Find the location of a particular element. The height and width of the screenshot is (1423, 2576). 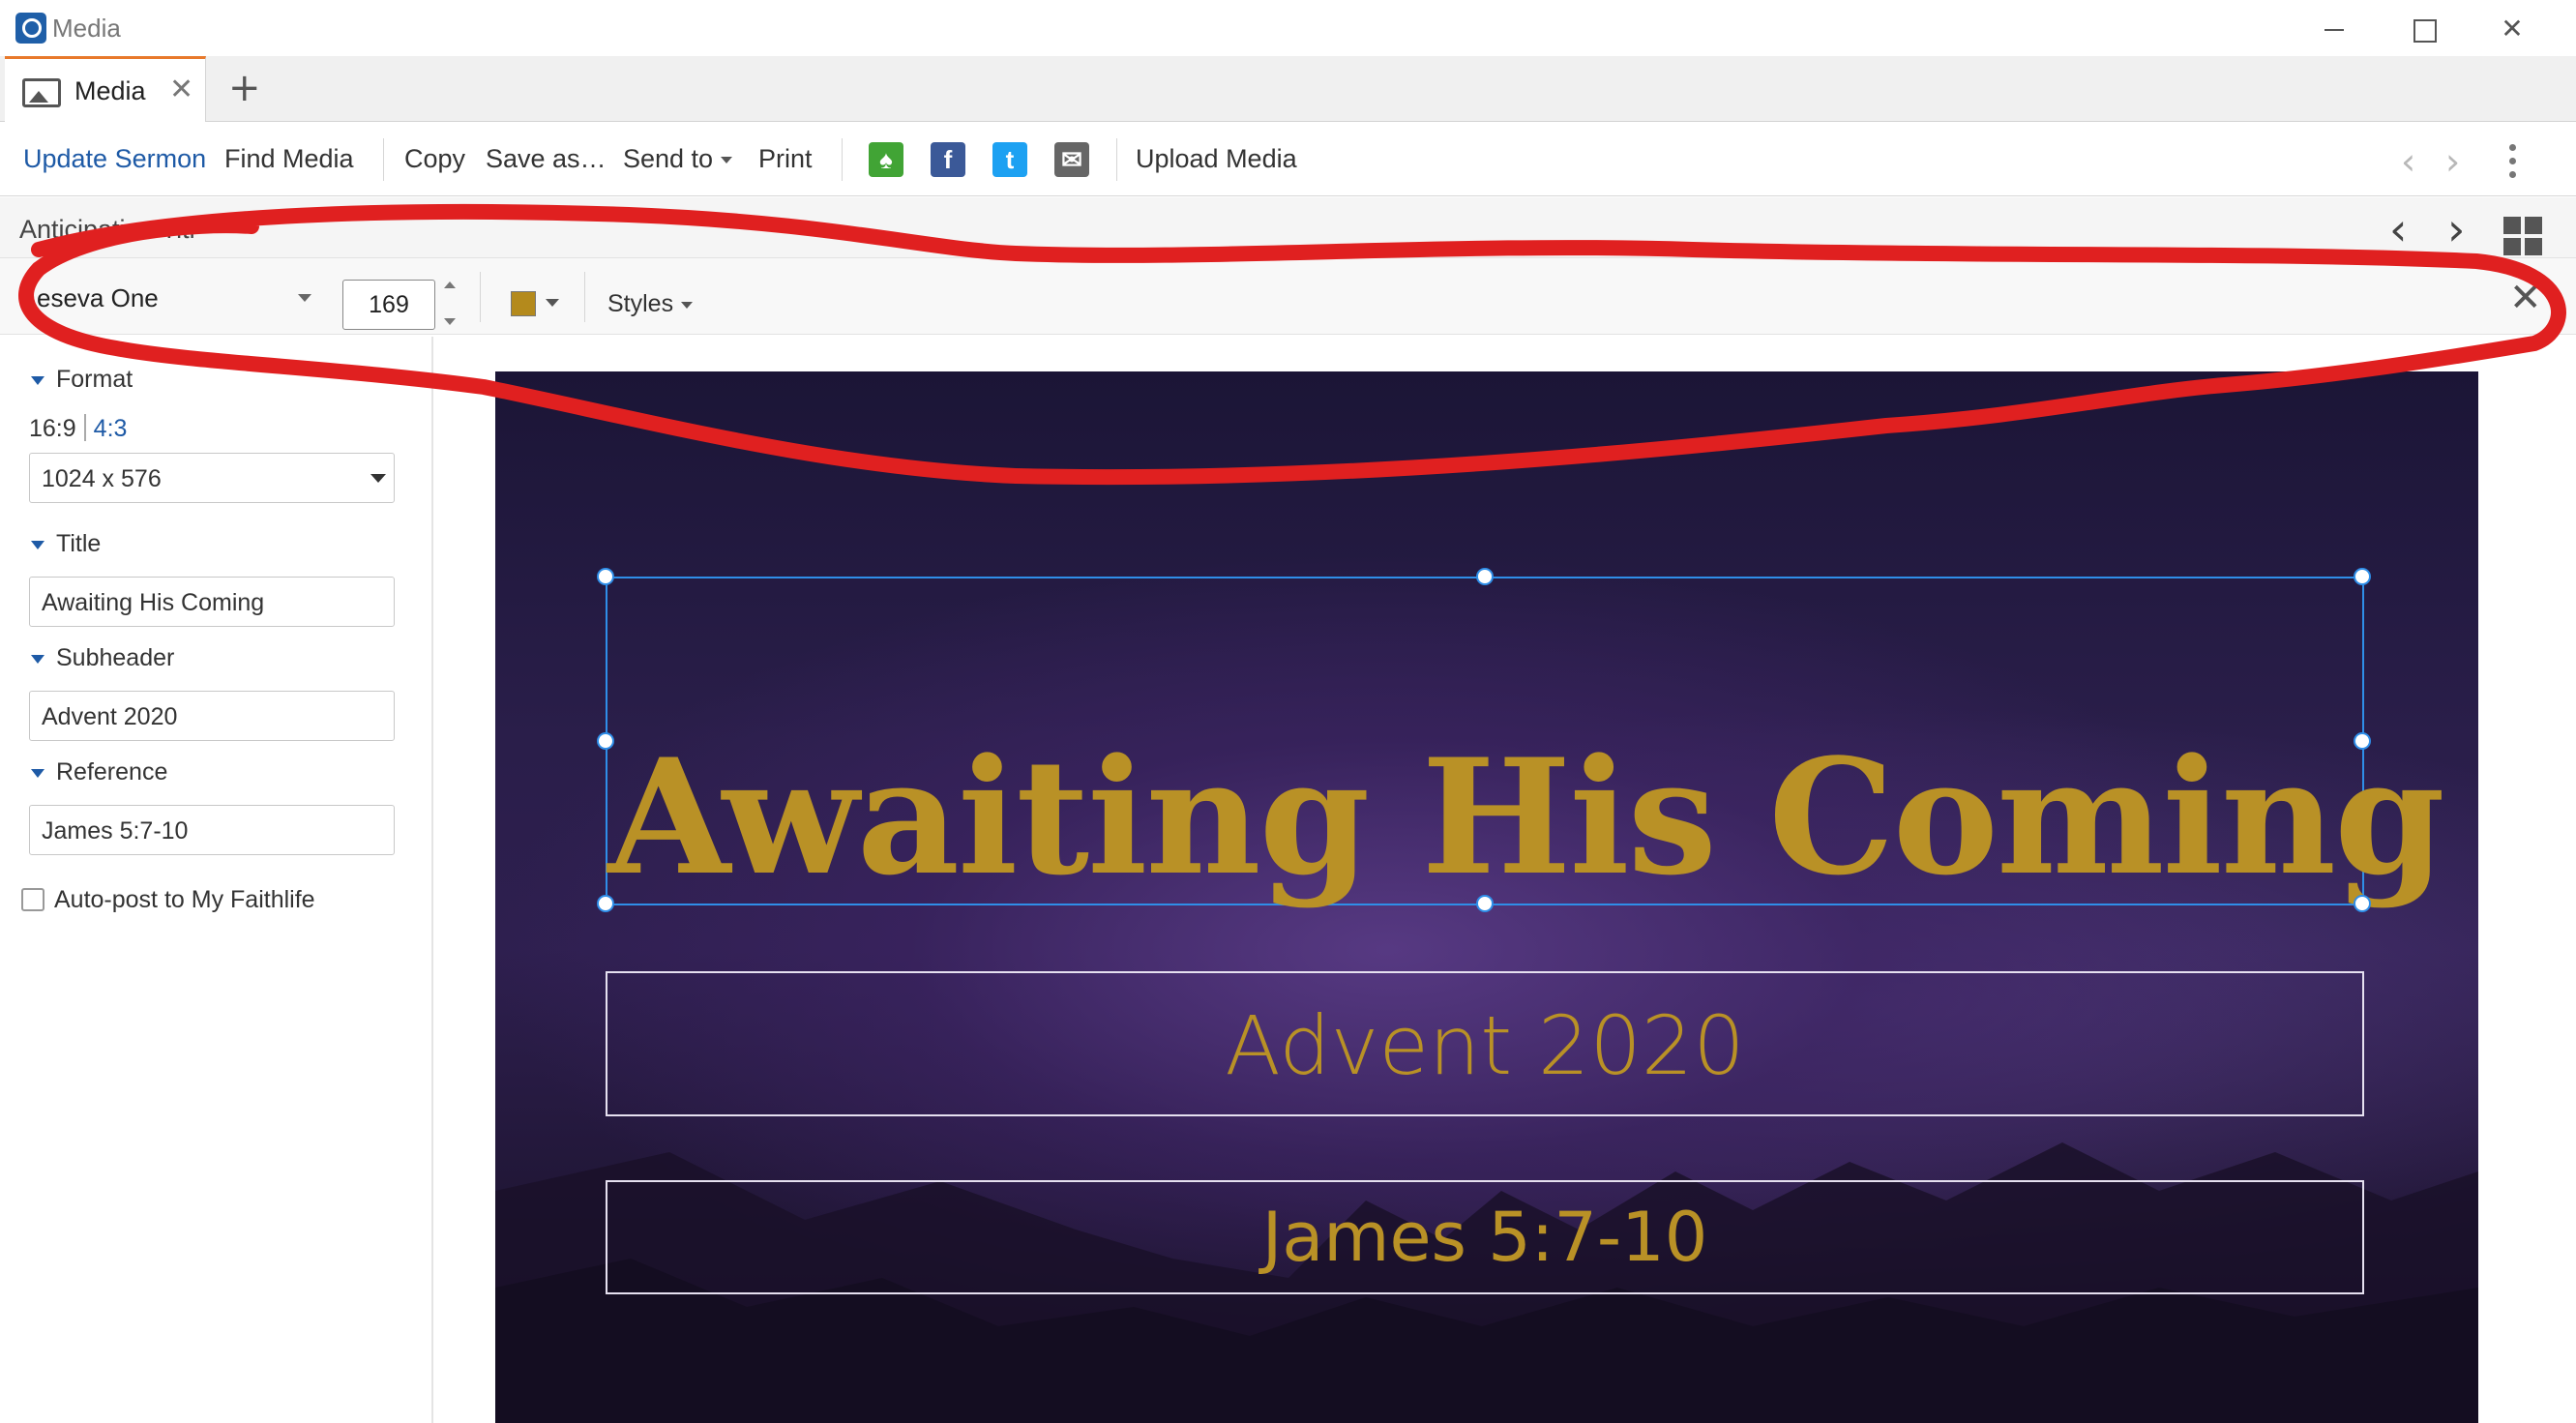

font-size-stepper is located at coordinates (451, 303).